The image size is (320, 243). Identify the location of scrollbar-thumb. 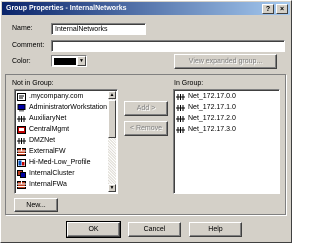
(112, 119).